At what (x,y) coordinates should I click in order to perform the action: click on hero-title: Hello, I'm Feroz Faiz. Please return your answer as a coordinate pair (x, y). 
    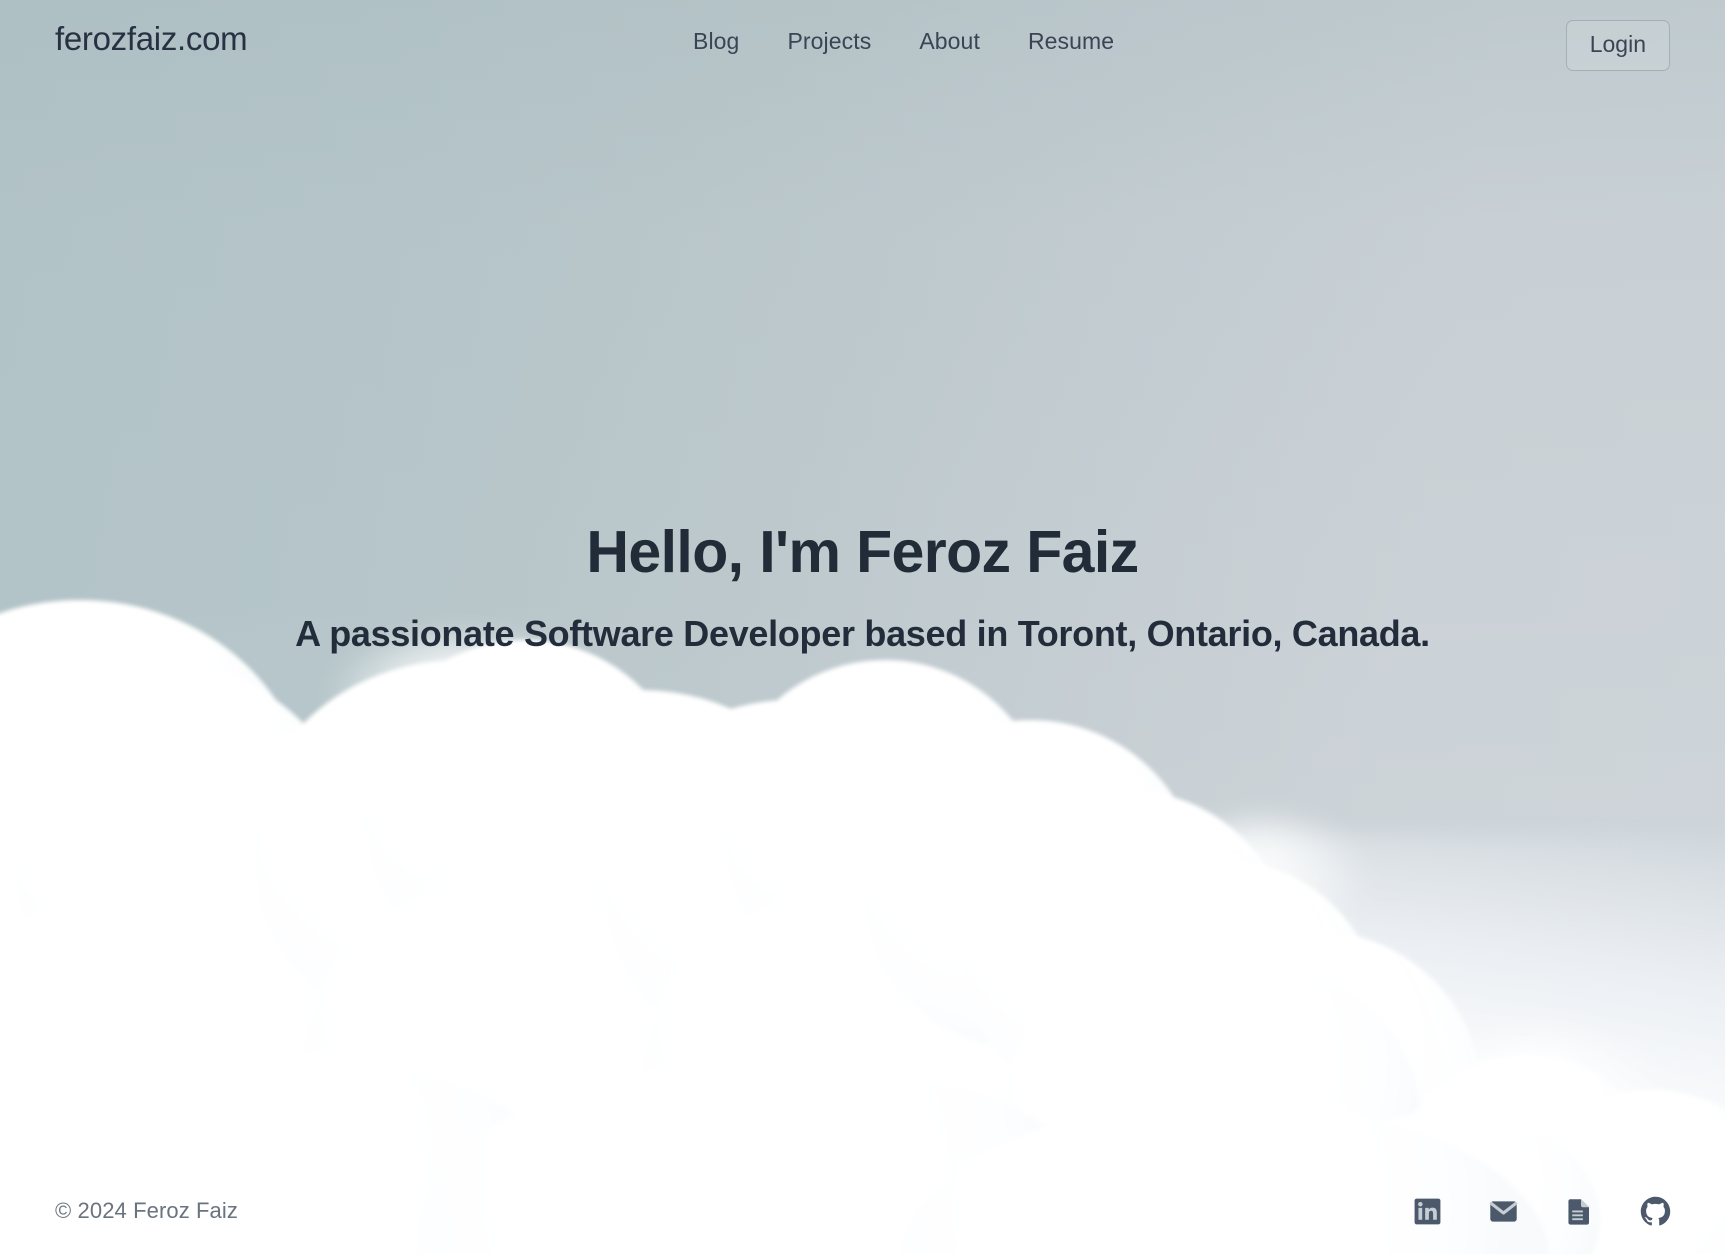
    Looking at the image, I should click on (862, 552).